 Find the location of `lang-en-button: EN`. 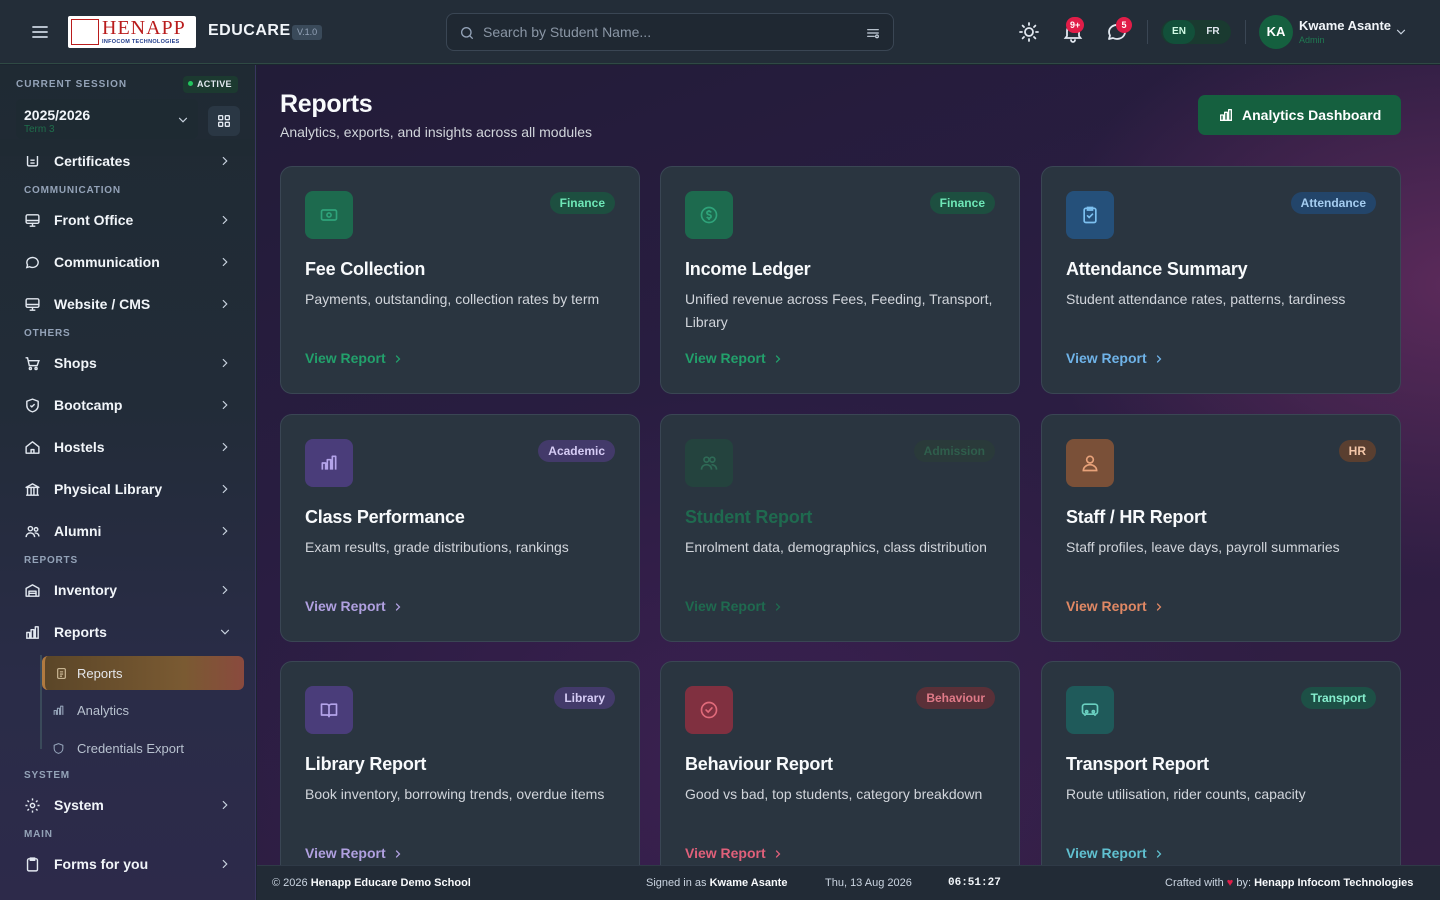

lang-en-button: EN is located at coordinates (1179, 32).